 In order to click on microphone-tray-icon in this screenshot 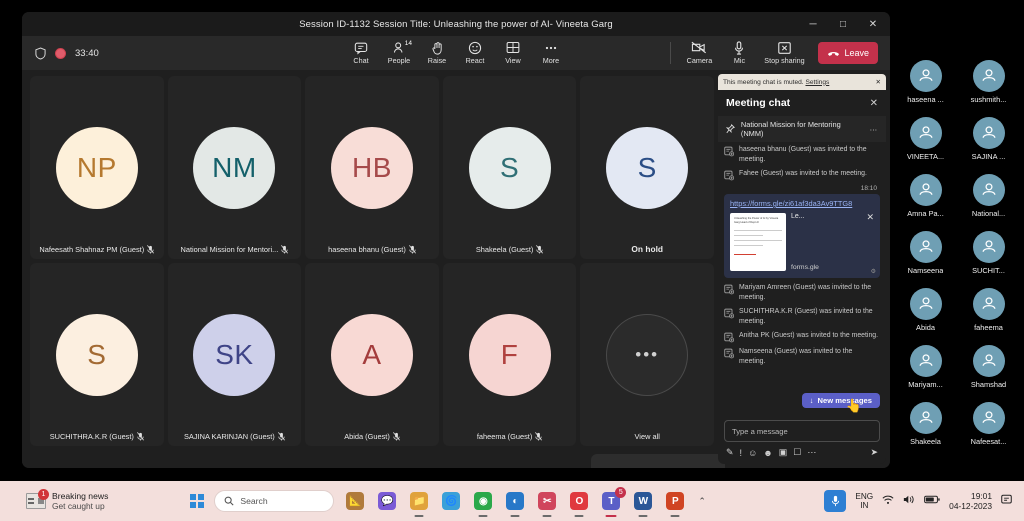, I will do `click(835, 501)`.